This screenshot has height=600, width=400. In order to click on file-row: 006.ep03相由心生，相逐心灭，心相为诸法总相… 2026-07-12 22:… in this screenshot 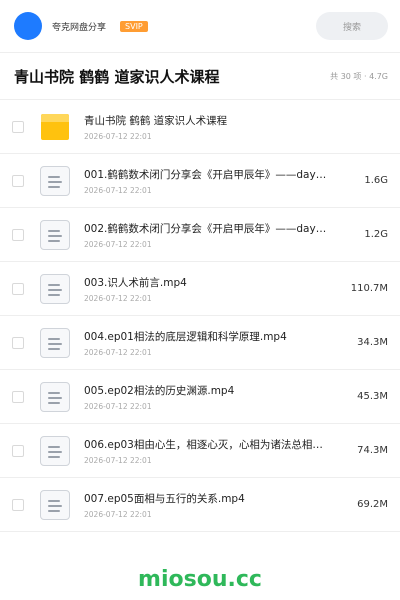, I will do `click(200, 451)`.